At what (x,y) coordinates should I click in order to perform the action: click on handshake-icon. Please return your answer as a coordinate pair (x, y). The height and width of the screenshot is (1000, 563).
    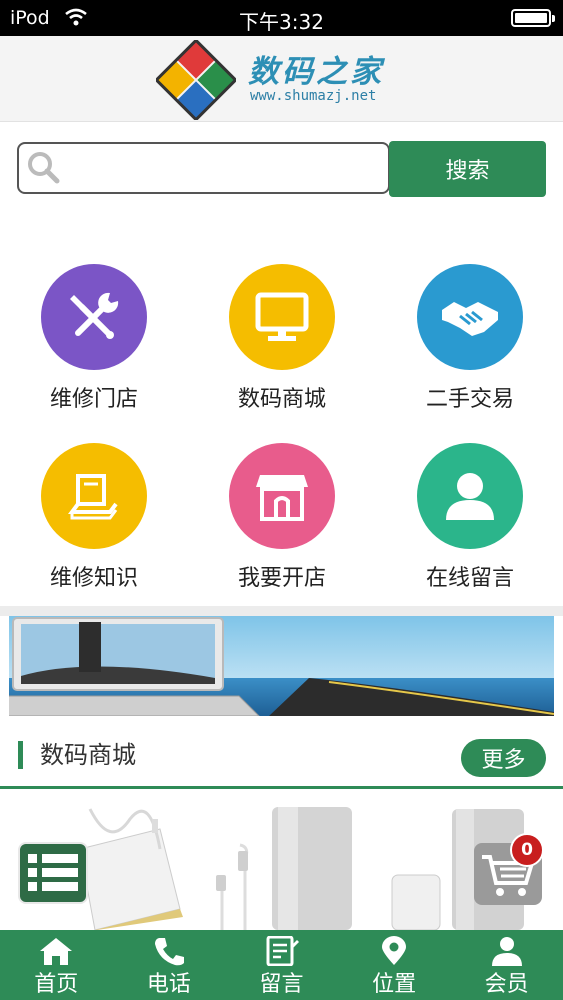
    Looking at the image, I should click on (470, 319).